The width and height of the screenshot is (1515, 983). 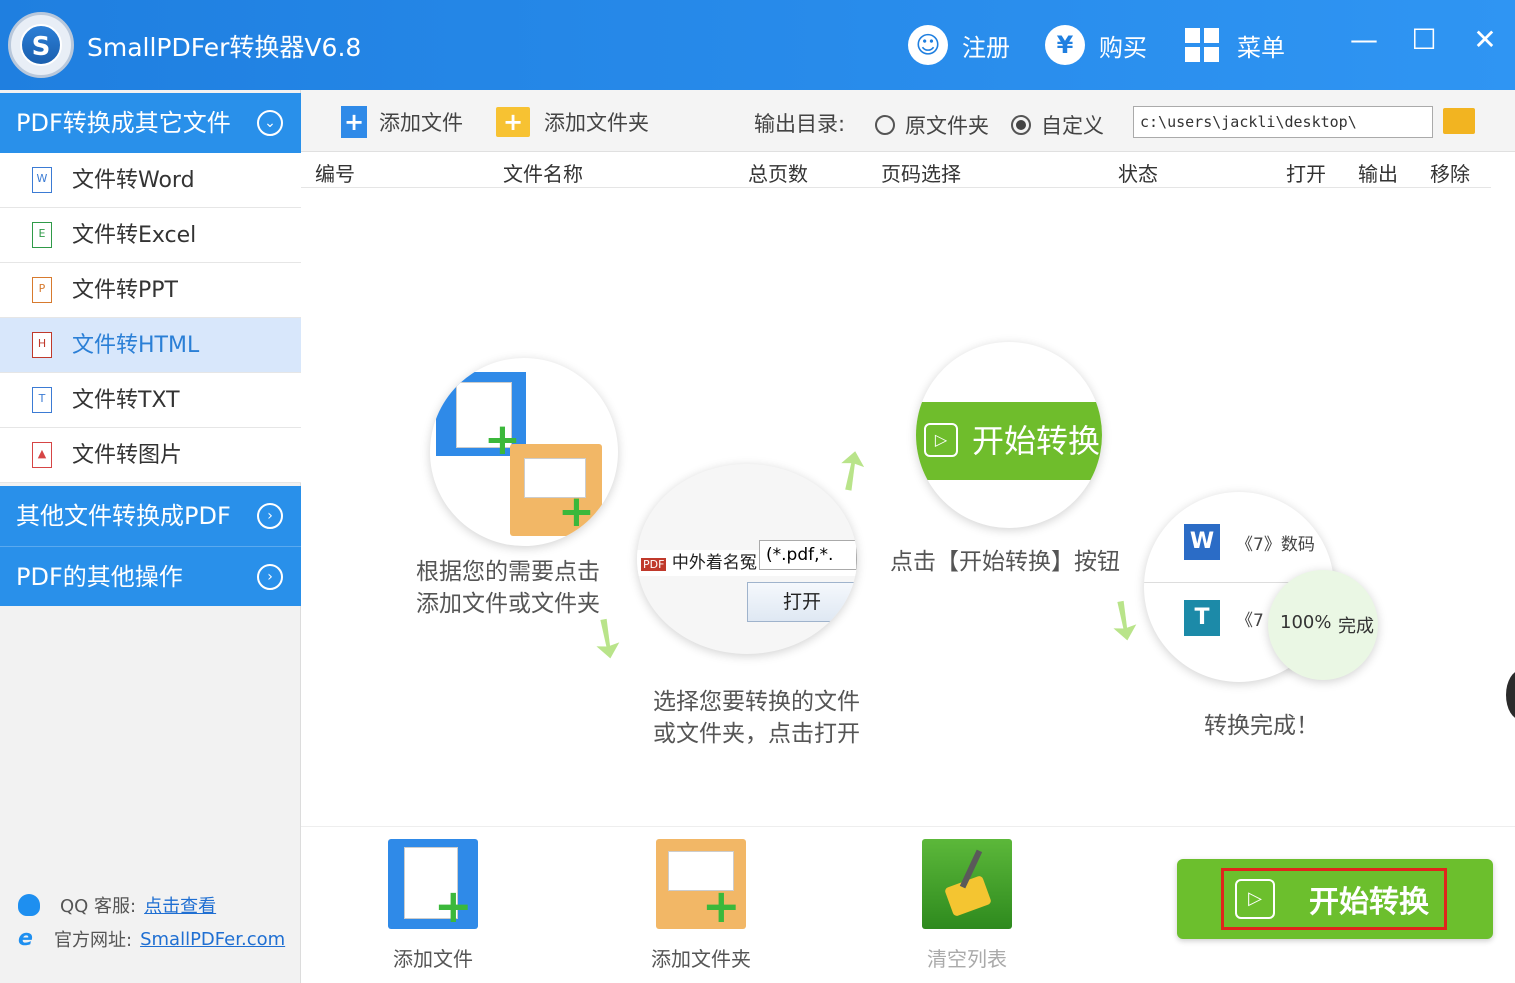 I want to click on bottom-add-folder-button: + 添加文件夹, so click(x=701, y=905).